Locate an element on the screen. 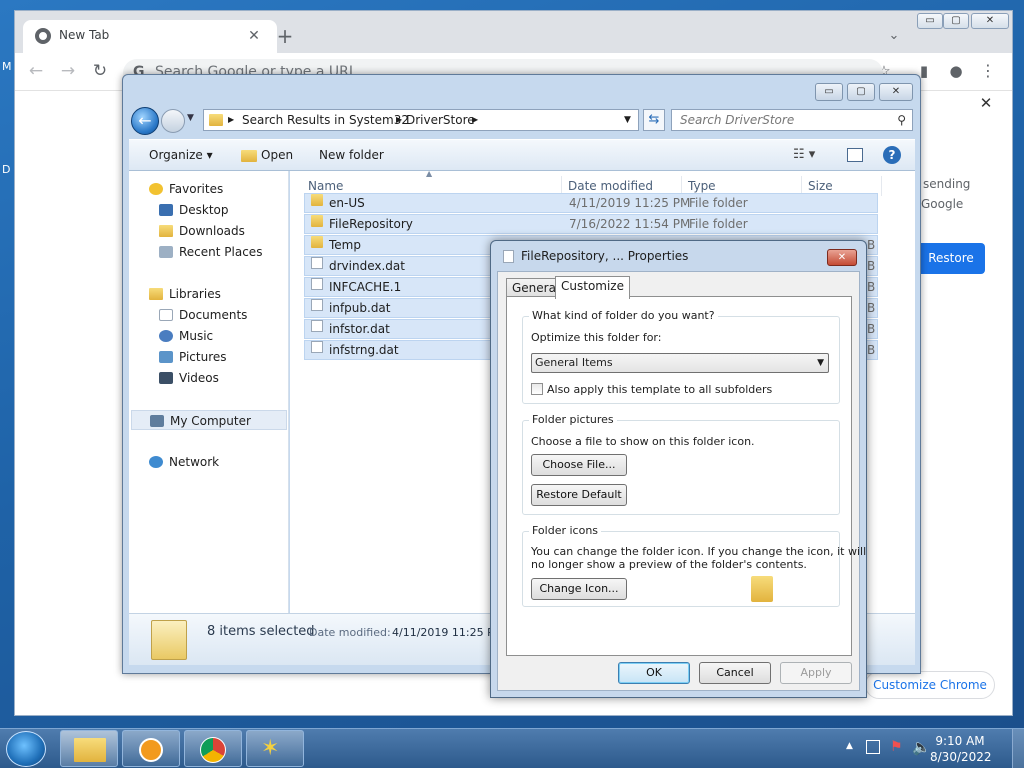 This screenshot has height=768, width=1024. desktop-fragment: M is located at coordinates (7, 66).